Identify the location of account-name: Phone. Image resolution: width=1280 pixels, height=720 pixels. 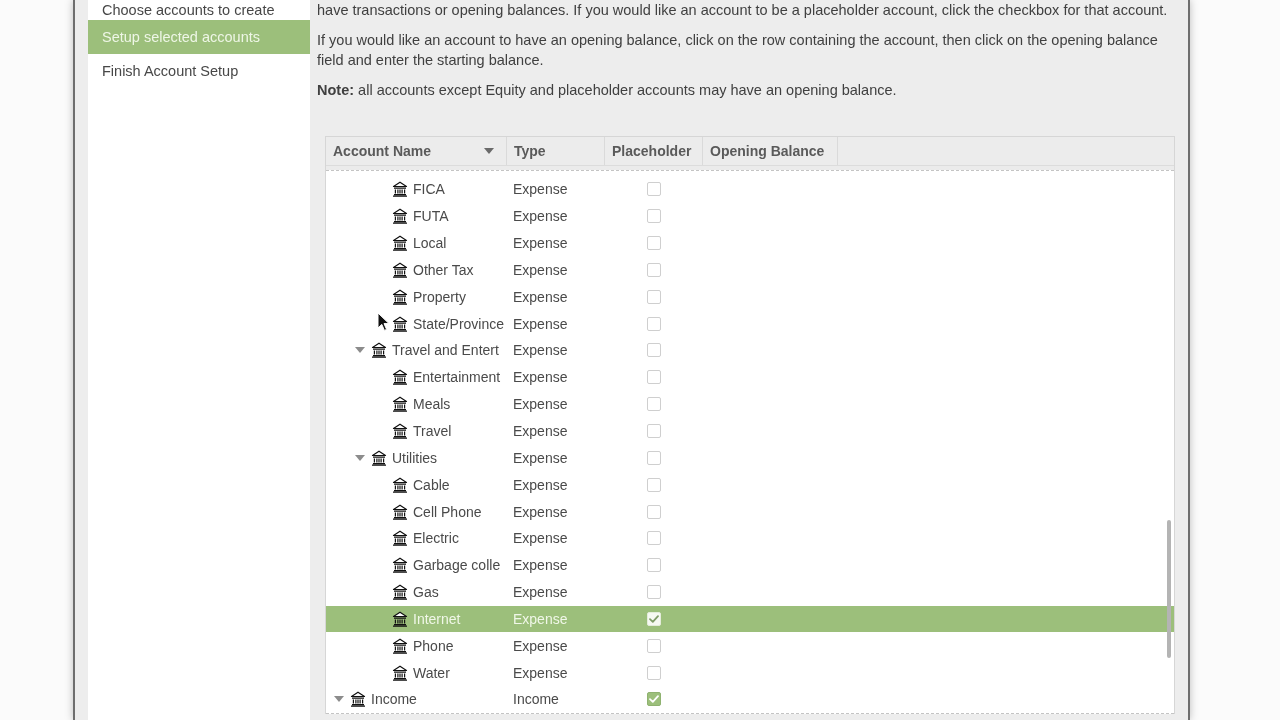
(433, 645).